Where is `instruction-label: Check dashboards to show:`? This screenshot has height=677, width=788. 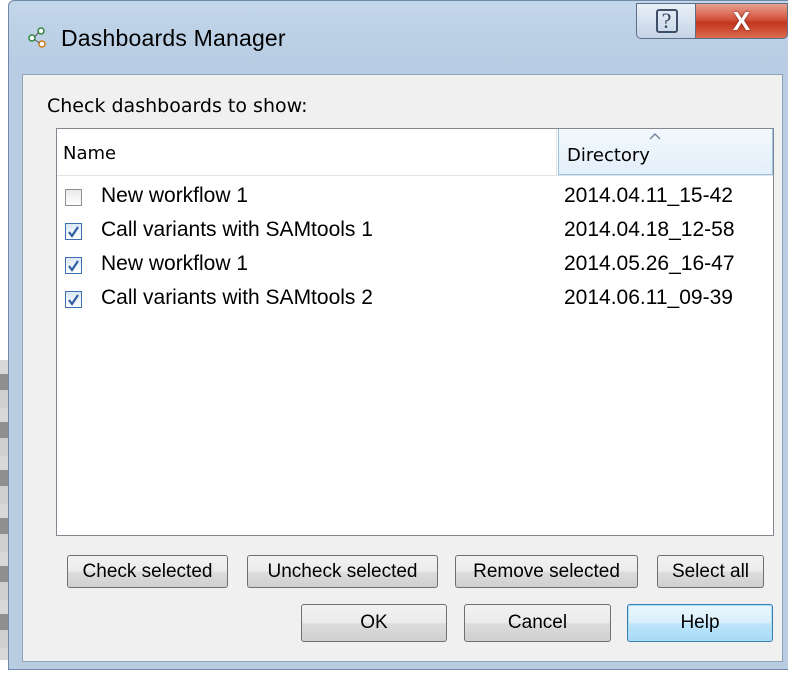 instruction-label: Check dashboards to show: is located at coordinates (177, 106).